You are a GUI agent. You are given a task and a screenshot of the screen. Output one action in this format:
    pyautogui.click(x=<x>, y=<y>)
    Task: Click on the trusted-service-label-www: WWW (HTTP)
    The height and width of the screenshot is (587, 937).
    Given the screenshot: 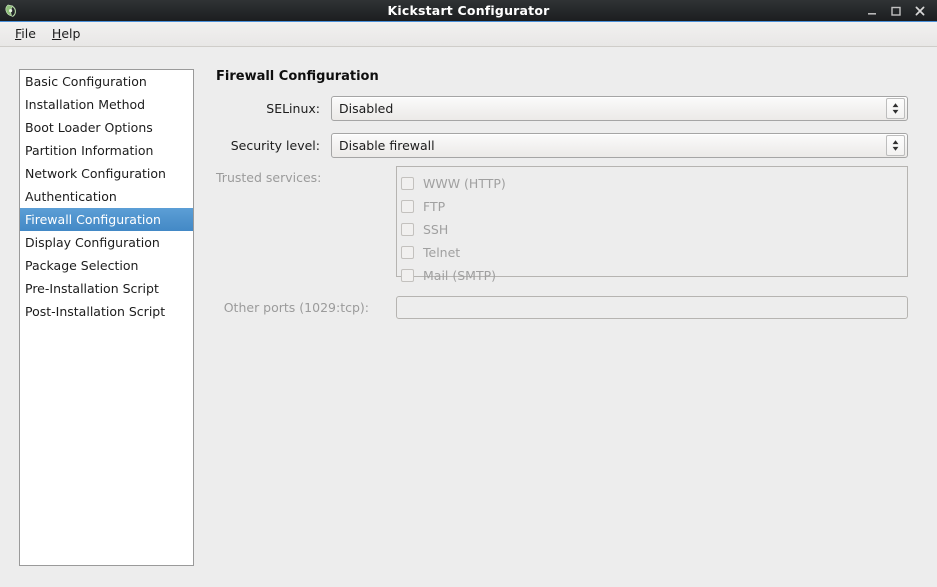 What is the action you would take?
    pyautogui.click(x=464, y=183)
    